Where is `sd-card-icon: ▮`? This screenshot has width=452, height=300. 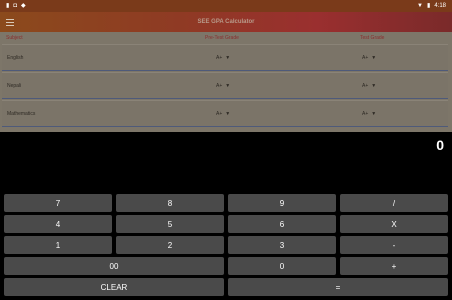 sd-card-icon: ▮ is located at coordinates (8, 6).